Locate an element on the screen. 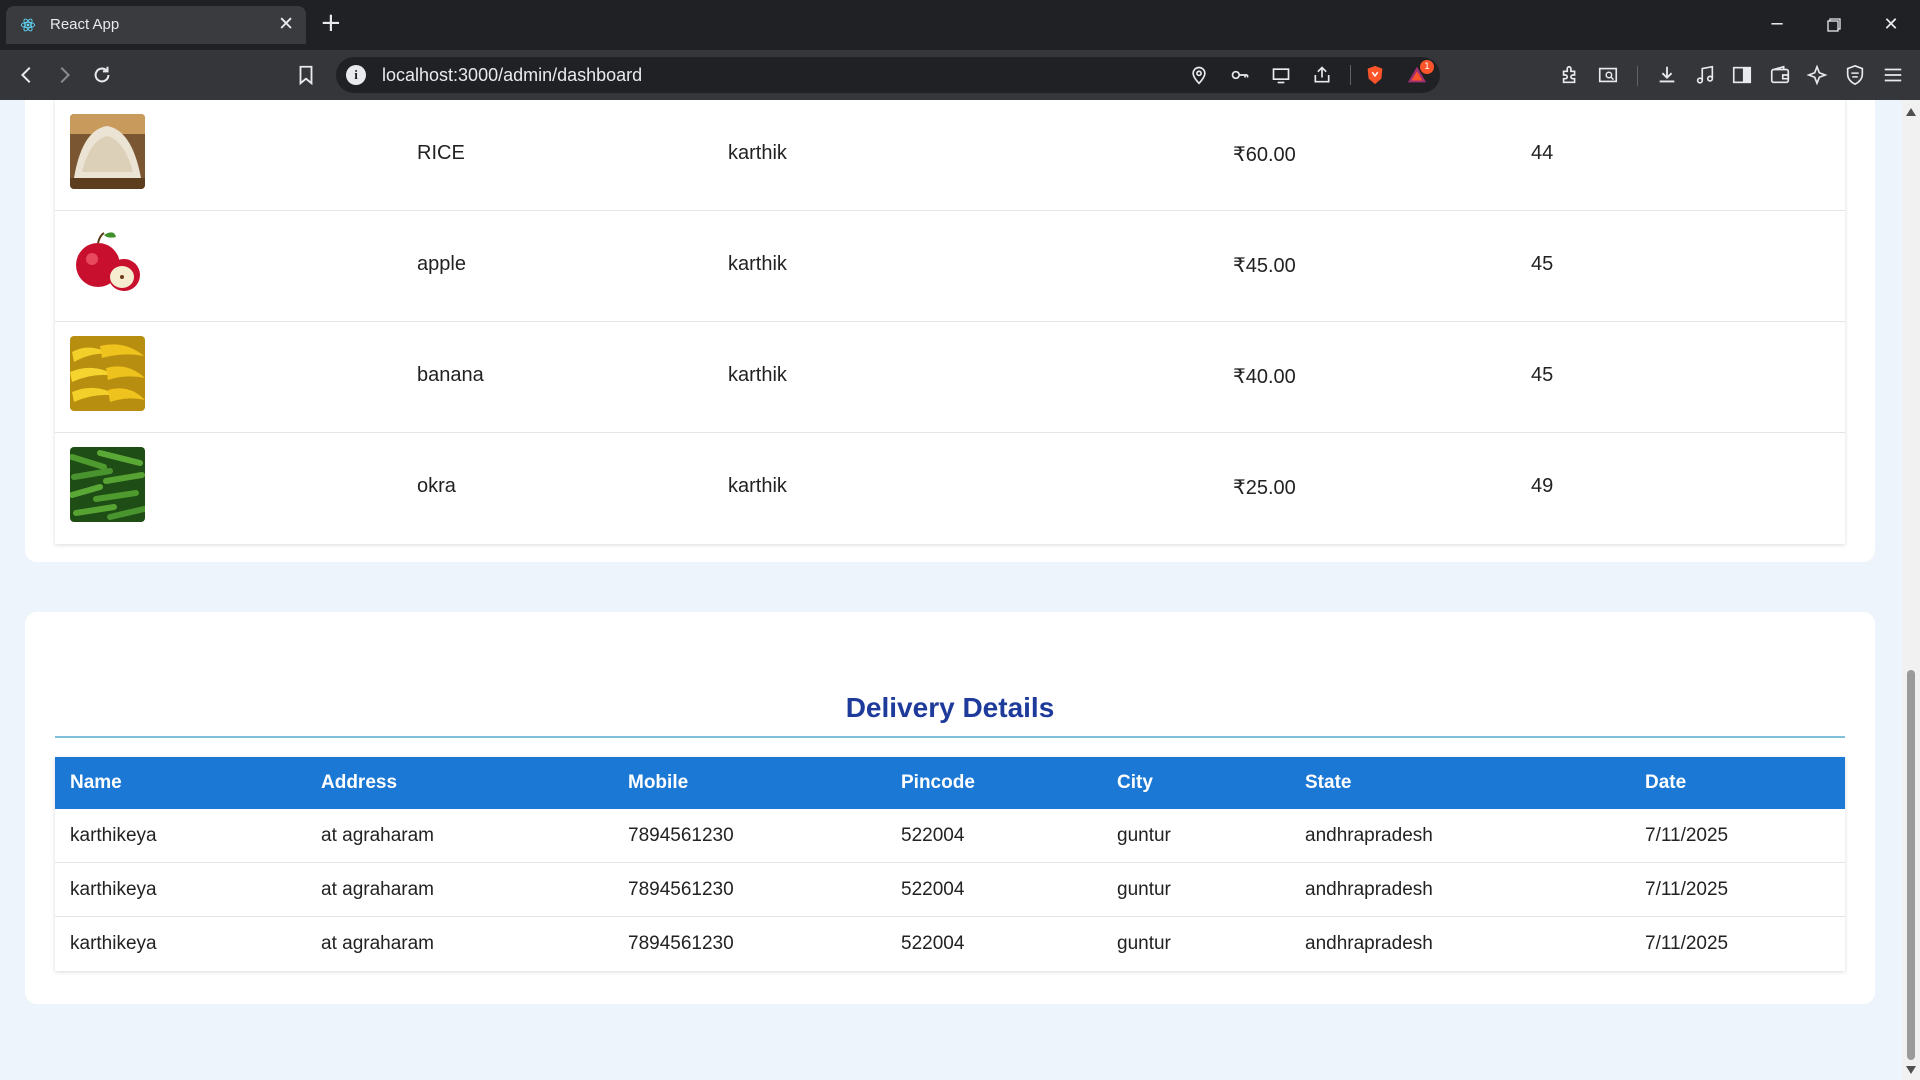 This screenshot has height=1080, width=1920. toolbar-divider is located at coordinates (1637, 76).